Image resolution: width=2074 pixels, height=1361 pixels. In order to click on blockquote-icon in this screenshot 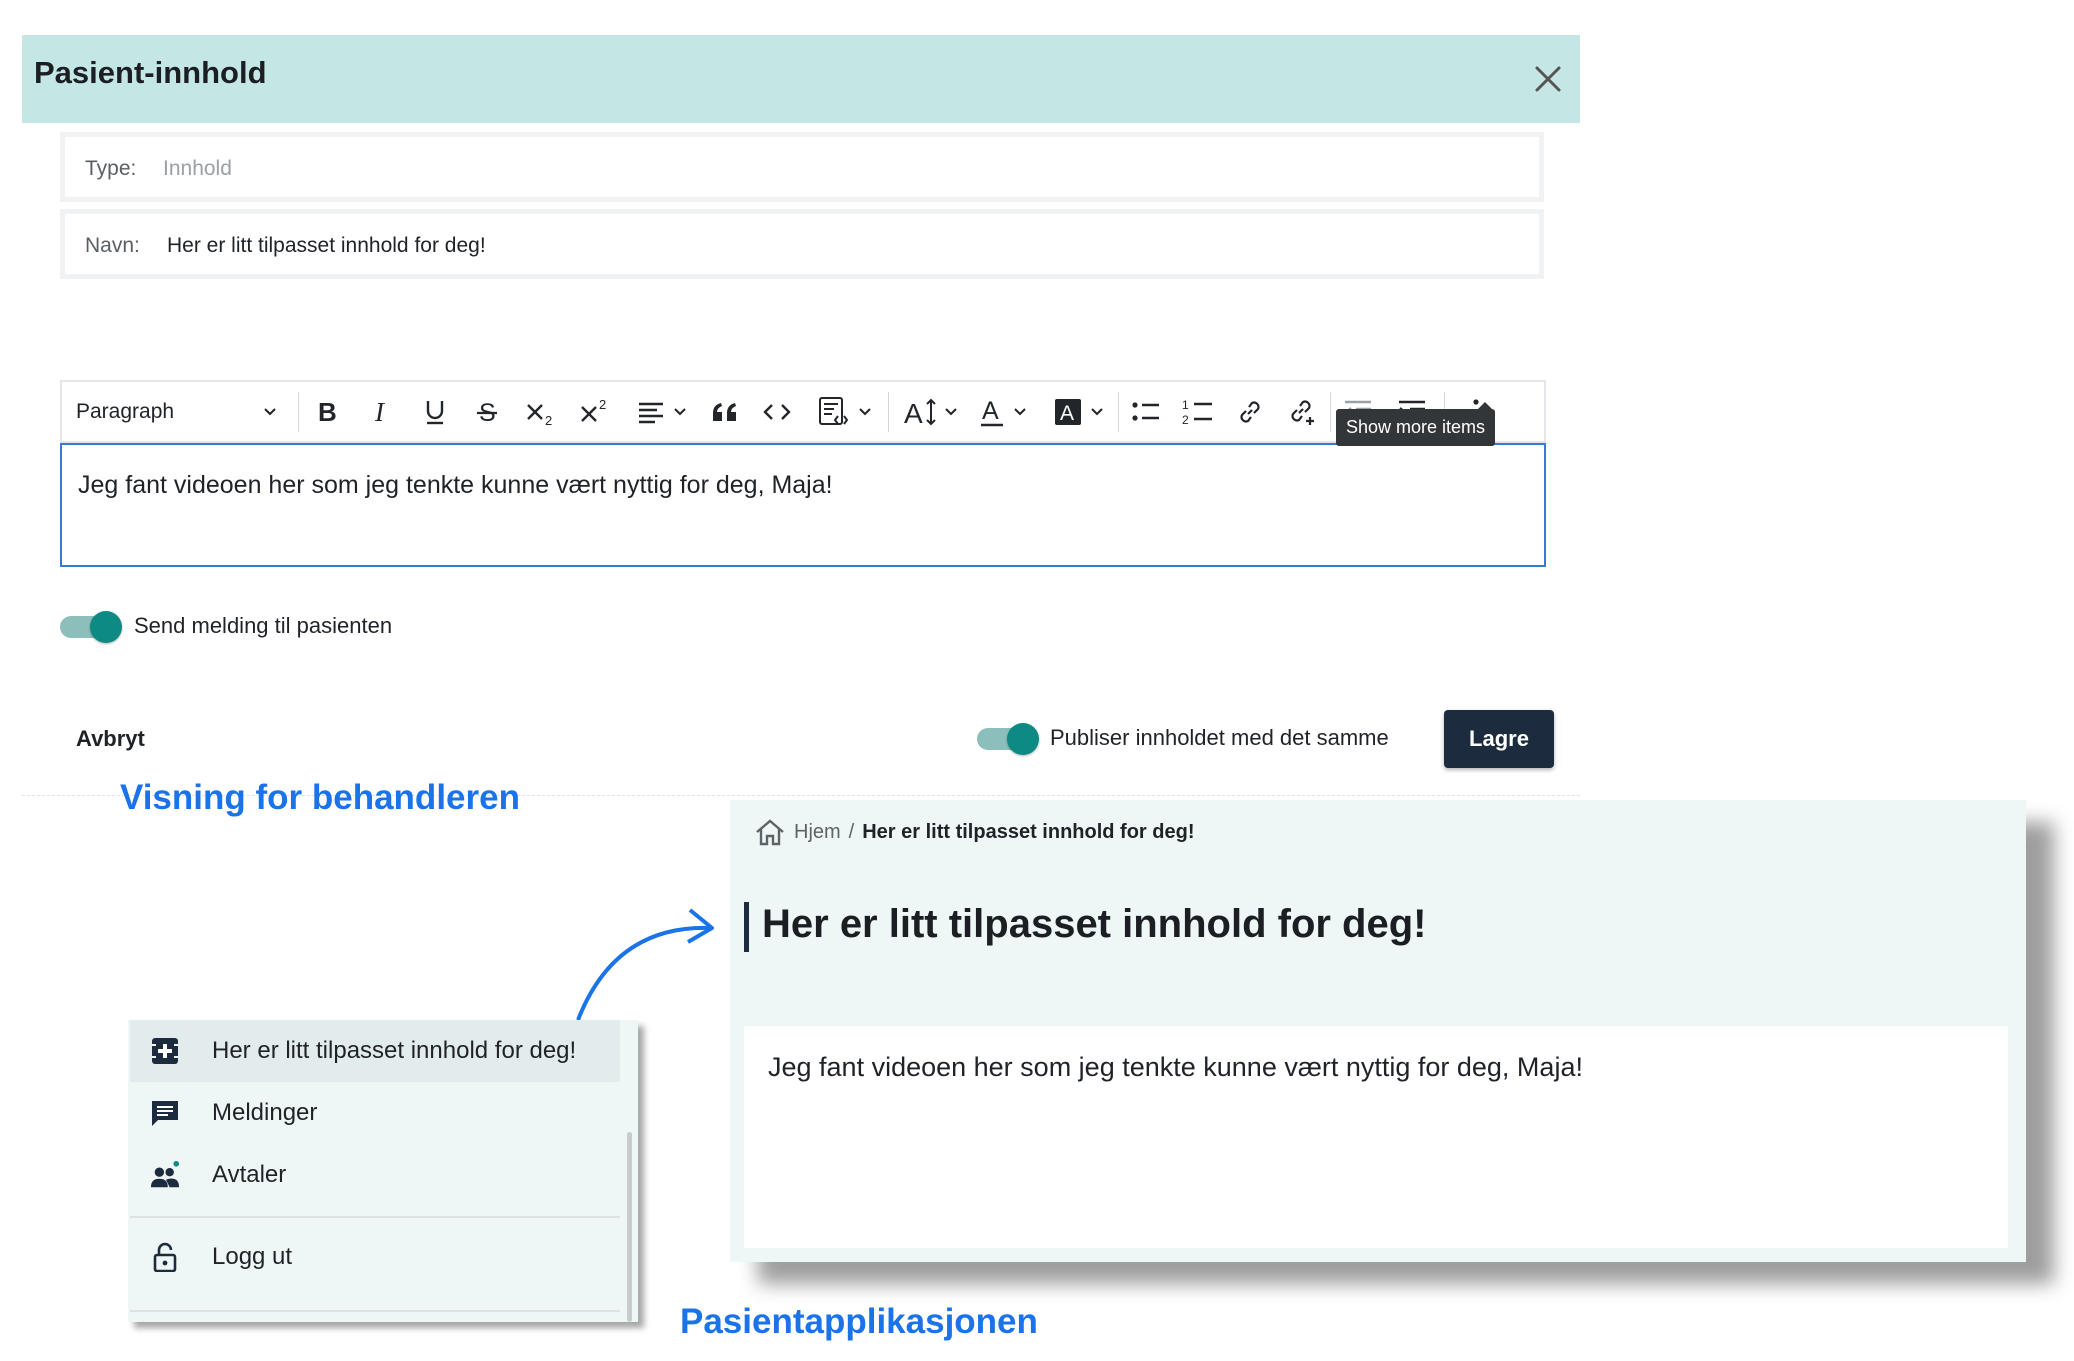, I will do `click(724, 412)`.